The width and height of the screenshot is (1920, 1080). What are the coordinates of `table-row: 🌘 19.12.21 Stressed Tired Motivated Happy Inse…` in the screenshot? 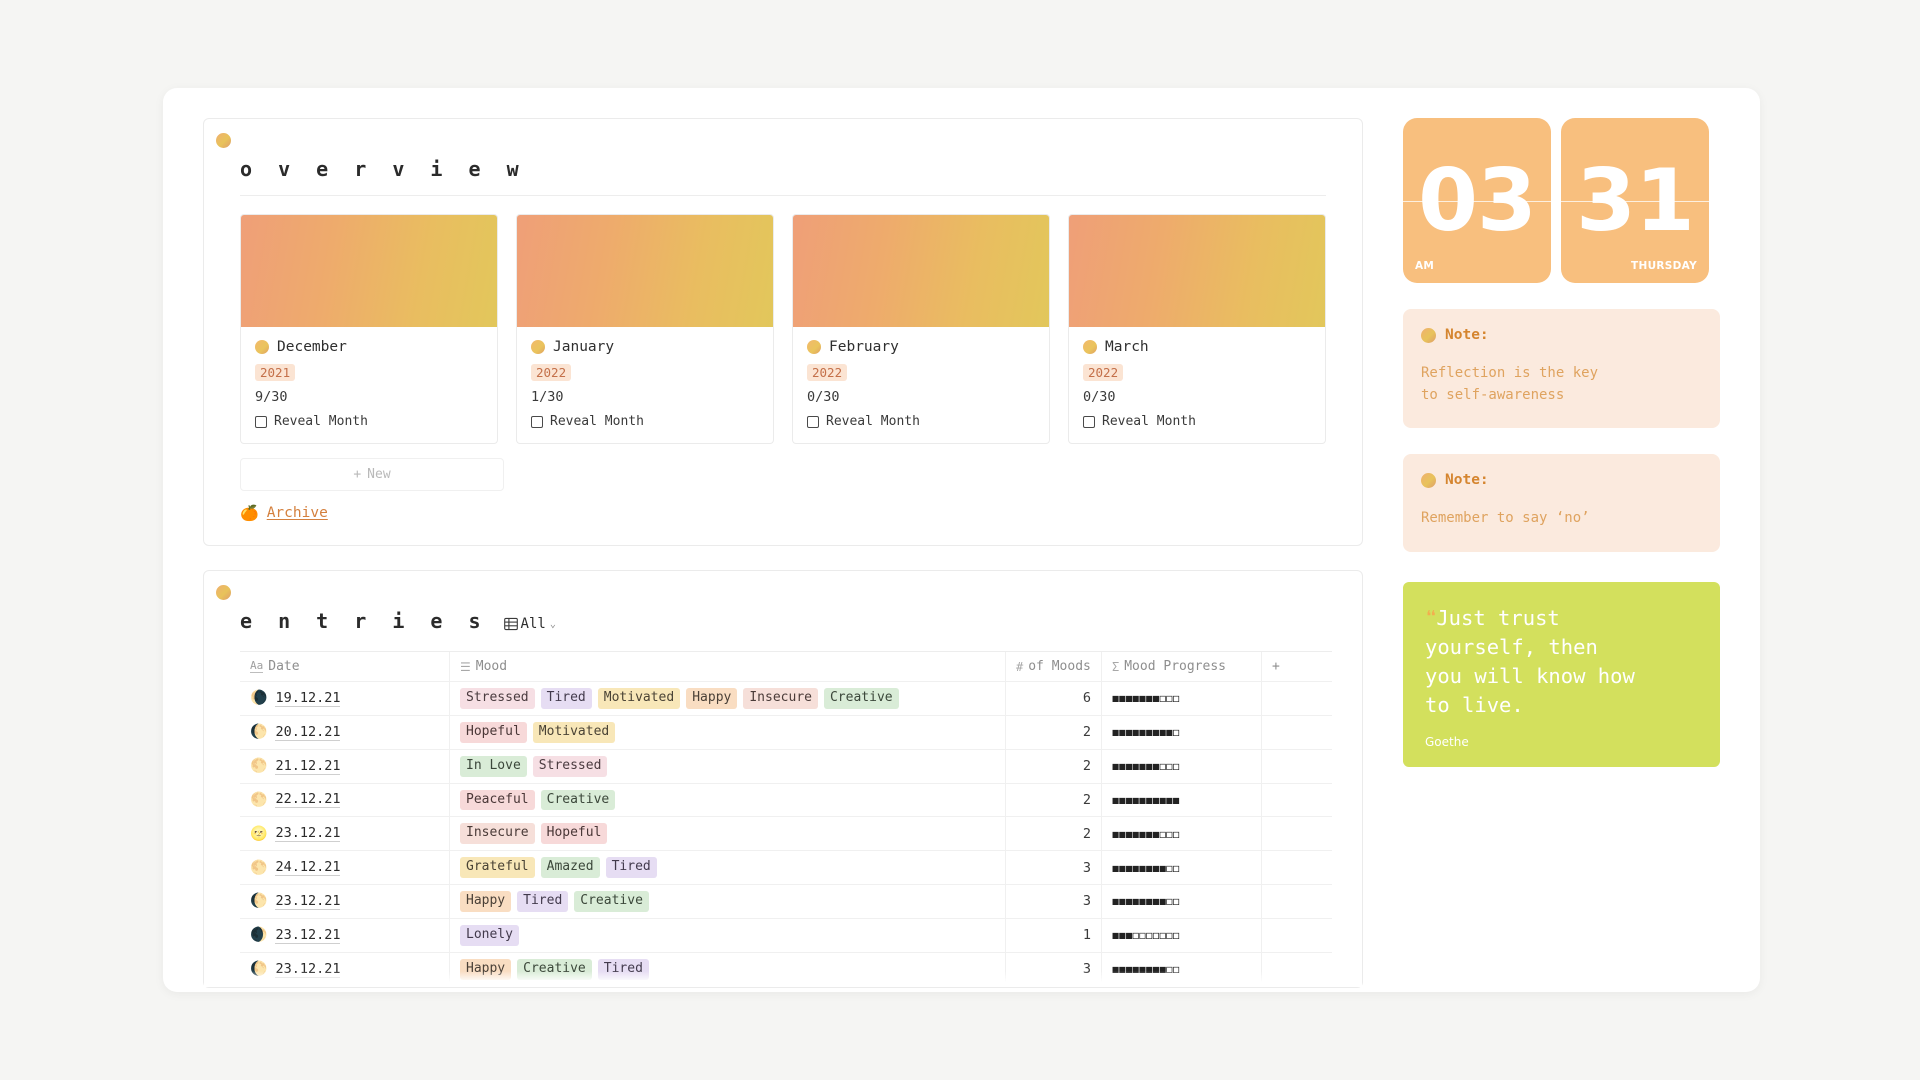 It's located at (786, 699).